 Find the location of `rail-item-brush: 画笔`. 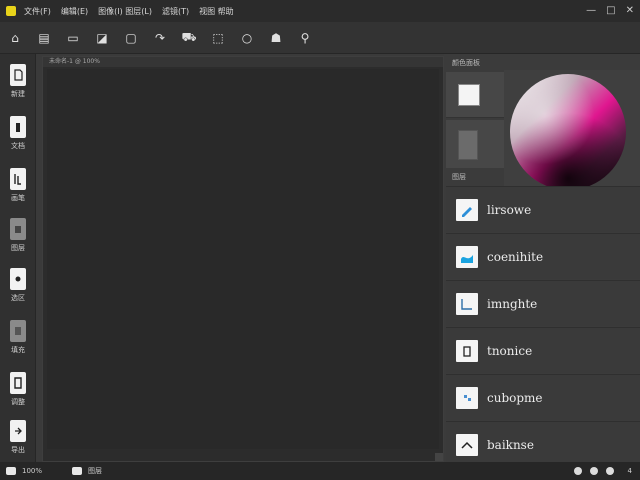

rail-item-brush: 画笔 is located at coordinates (18, 190).